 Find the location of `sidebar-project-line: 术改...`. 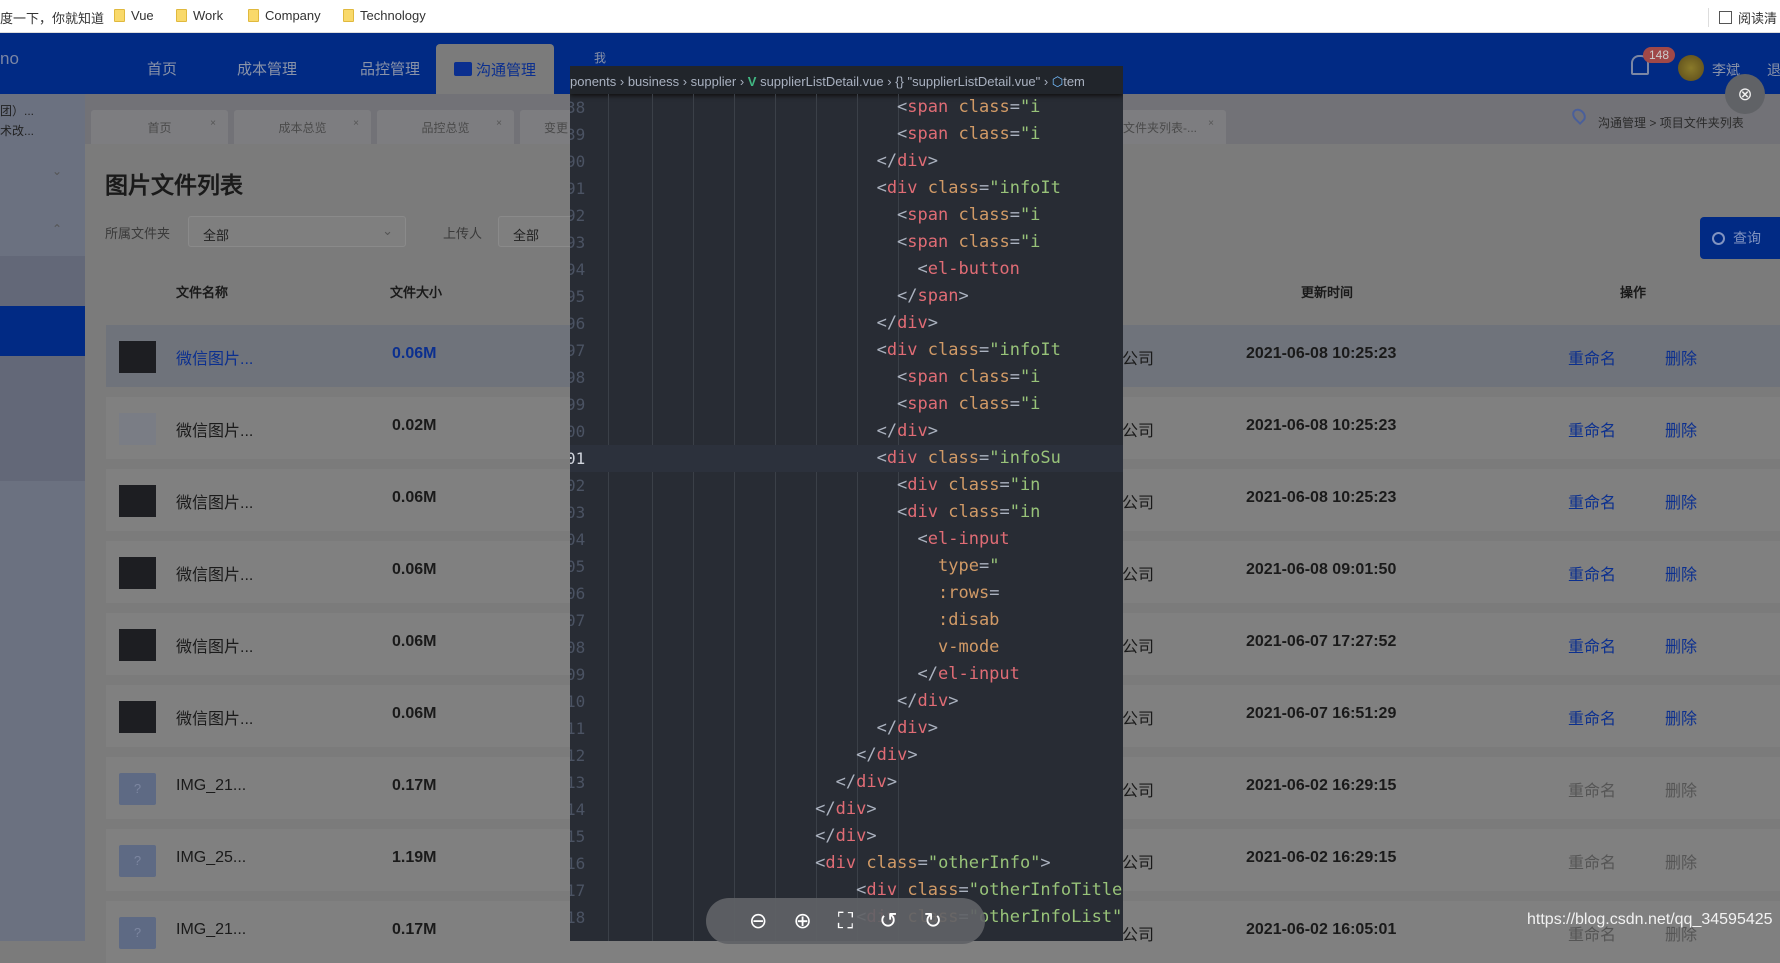

sidebar-project-line: 术改... is located at coordinates (17, 130).